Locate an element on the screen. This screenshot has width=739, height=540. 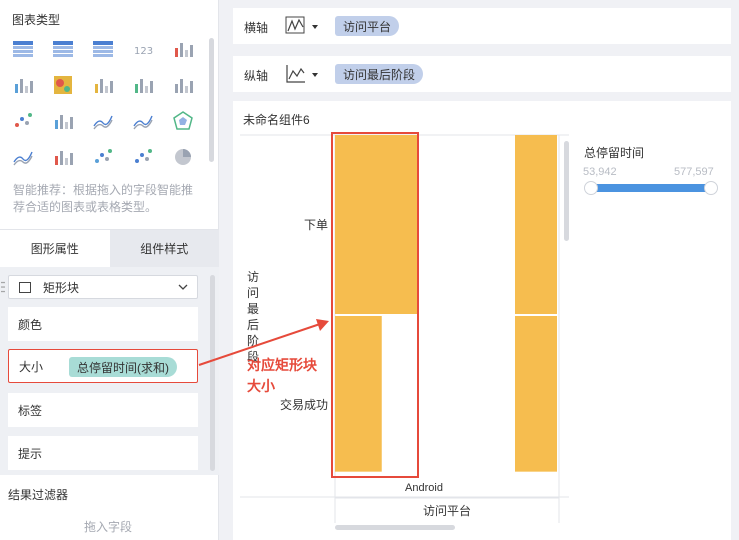
size-property-label: 大小 is located at coordinates (31, 366).